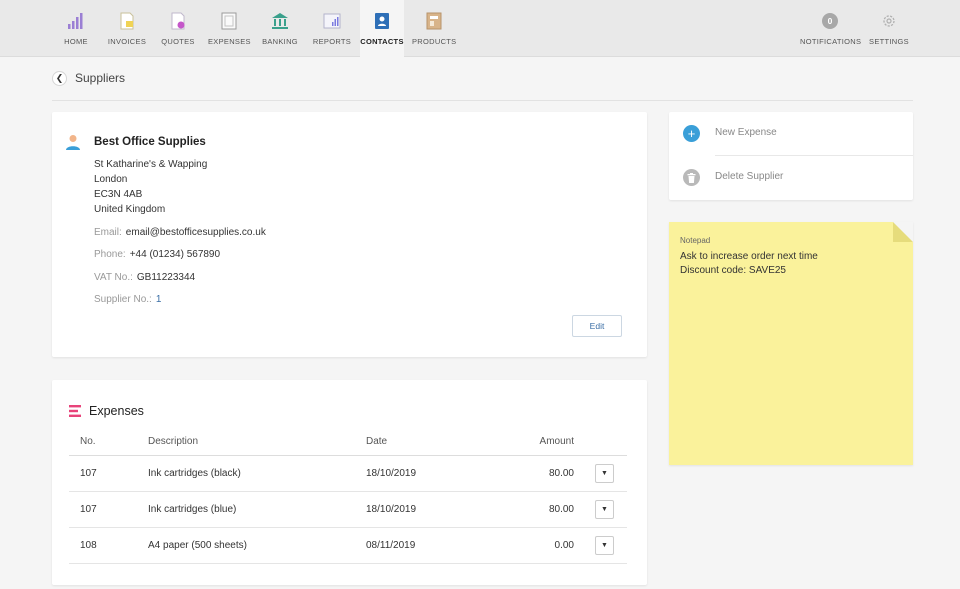 The width and height of the screenshot is (960, 589). I want to click on active-pointer, so click(382, 55).